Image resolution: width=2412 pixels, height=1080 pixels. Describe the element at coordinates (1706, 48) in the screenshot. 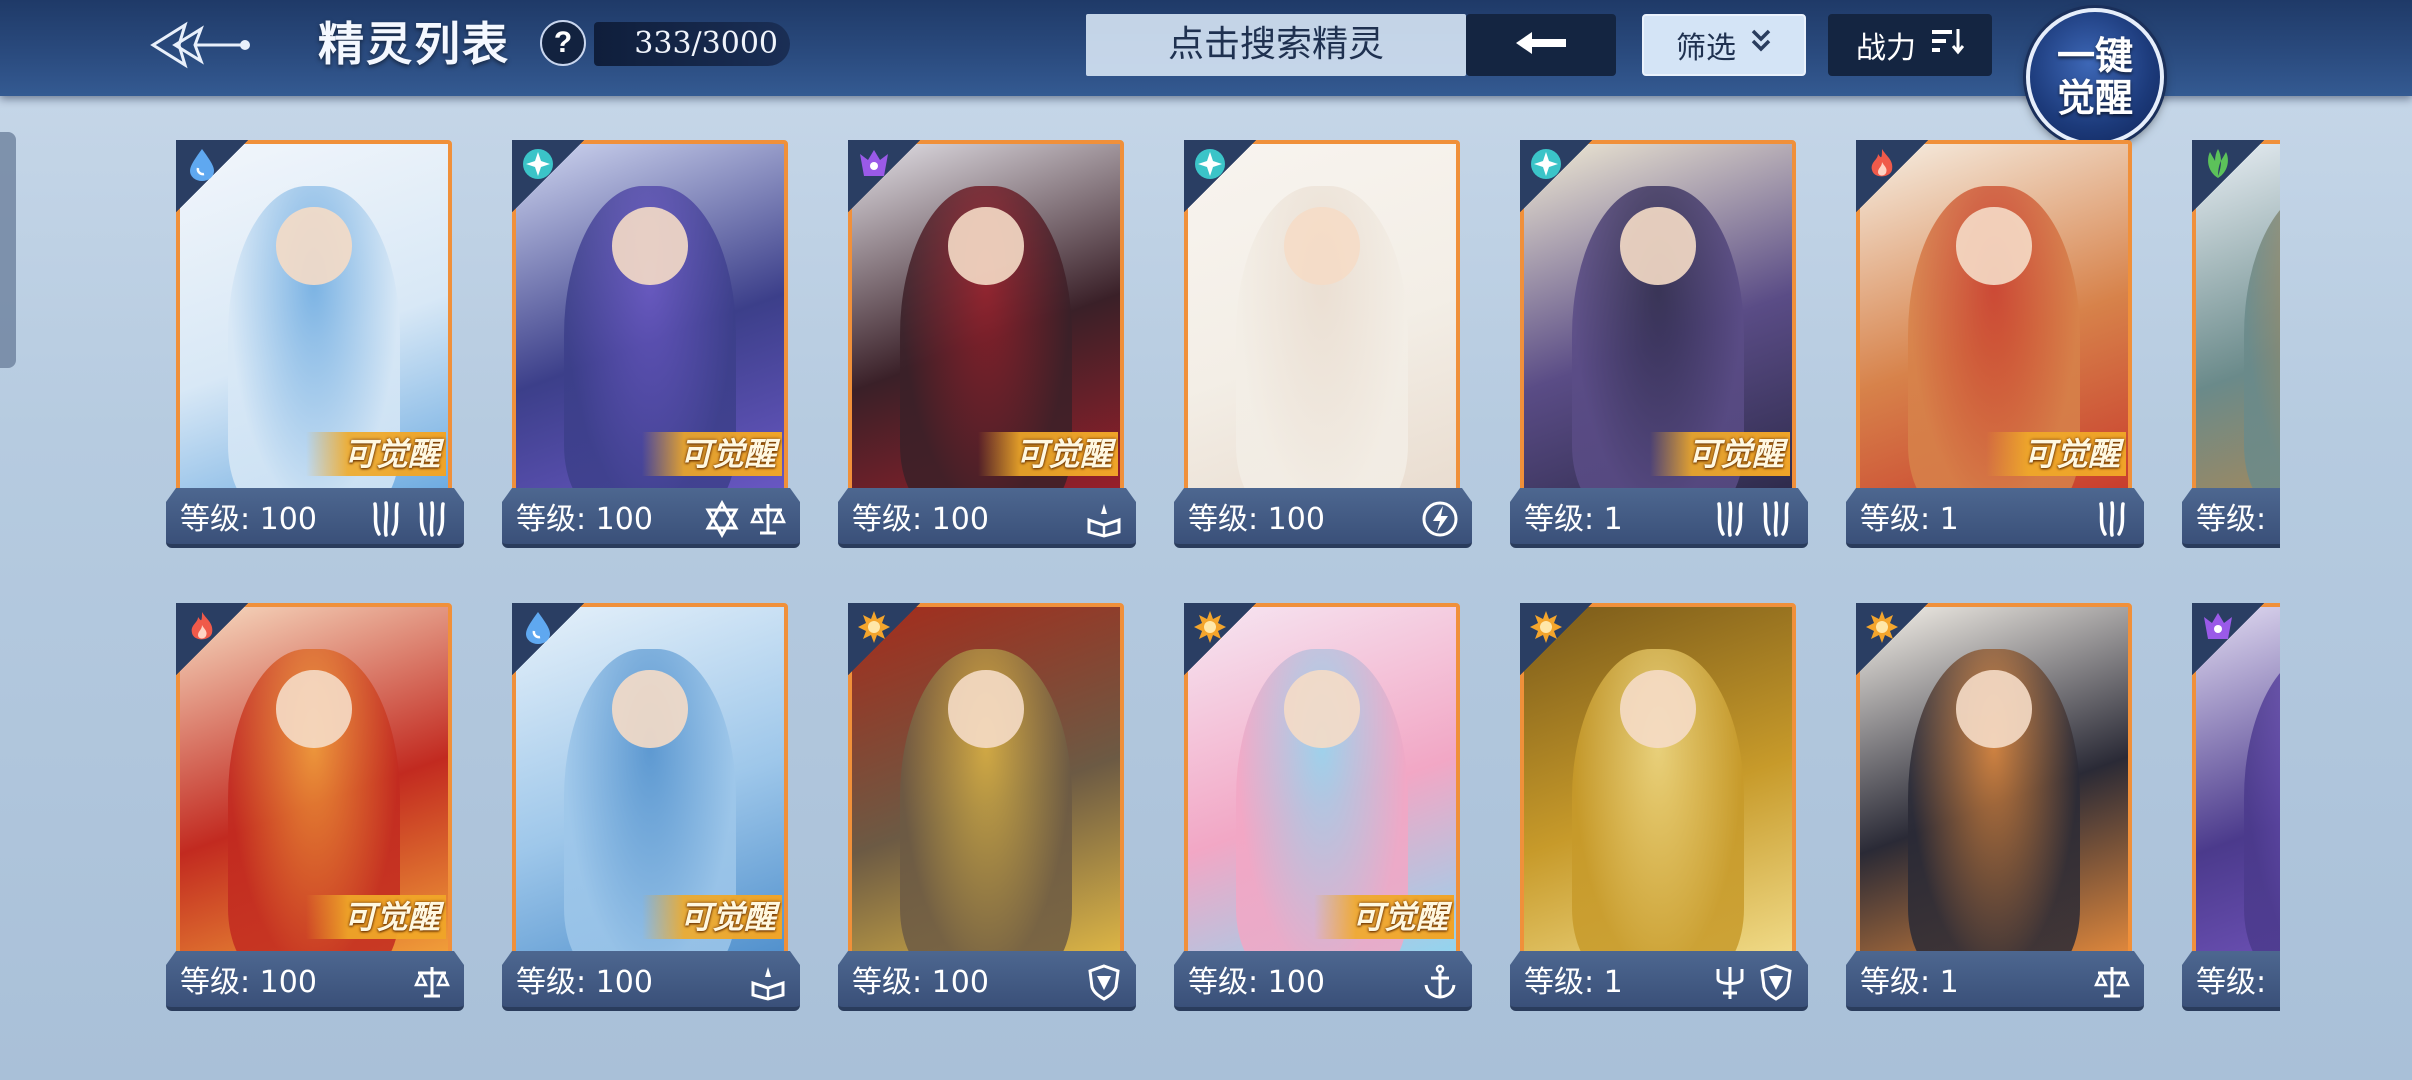

I see `filter-label: 筛选` at that location.